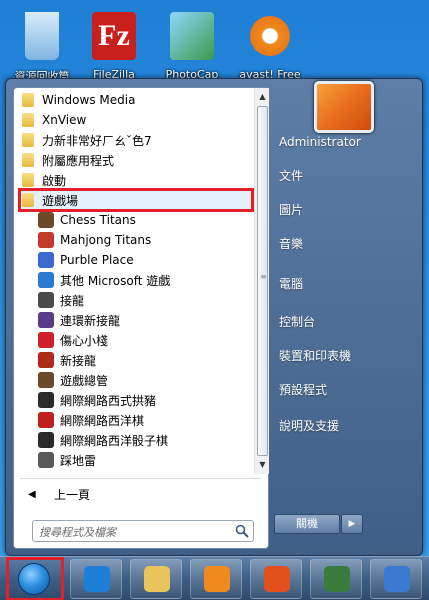  What do you see at coordinates (72, 494) in the screenshot?
I see `back-label: 上一頁` at bounding box center [72, 494].